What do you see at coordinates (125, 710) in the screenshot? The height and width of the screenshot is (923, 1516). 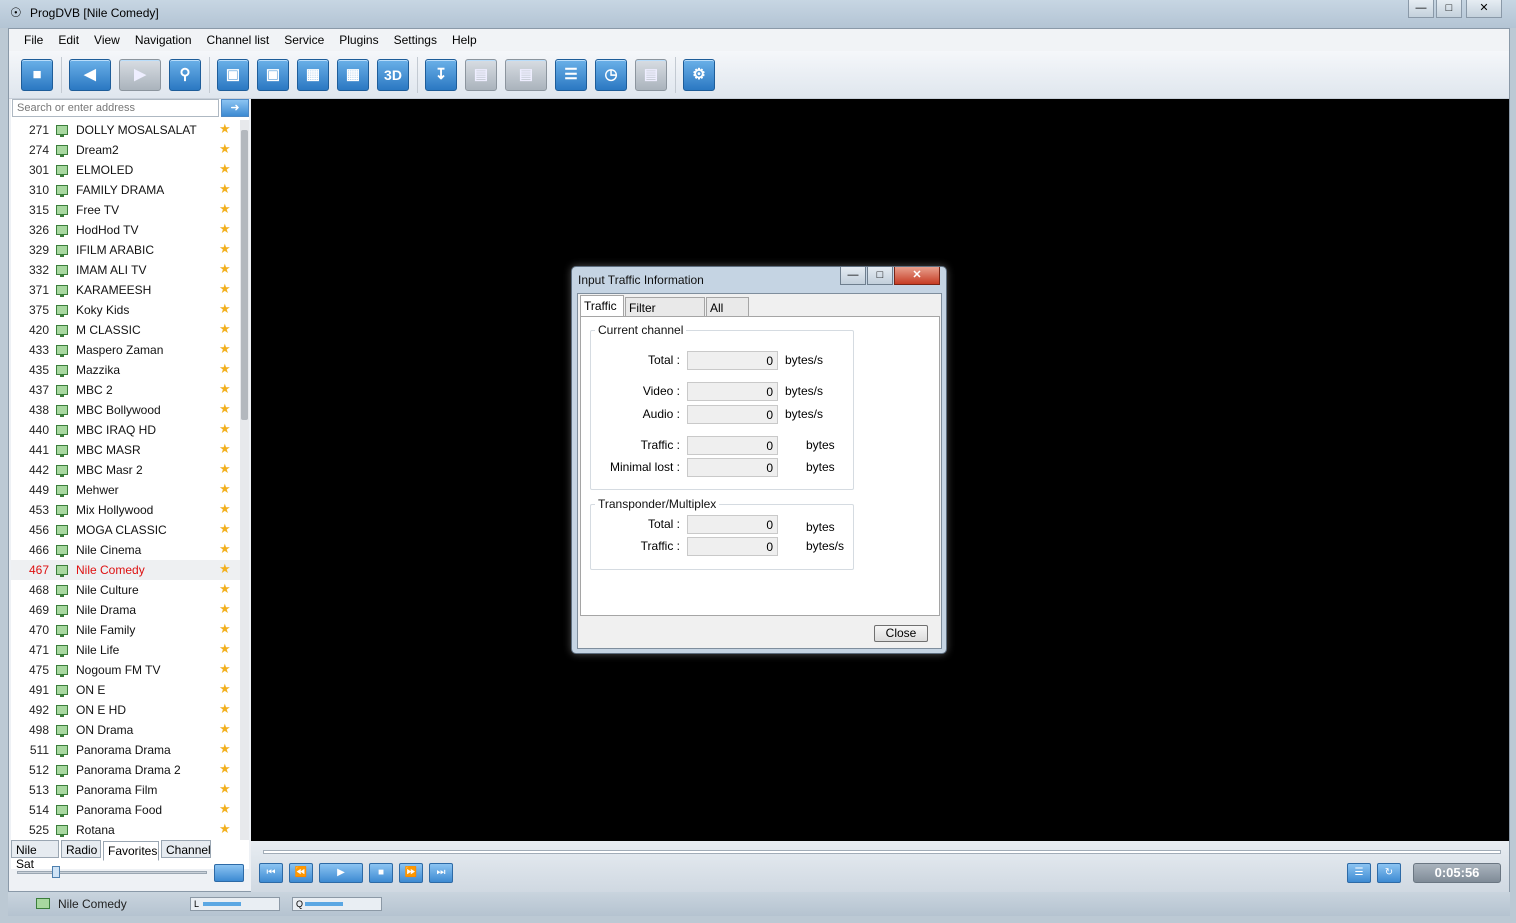 I see `channel-row: 492 ON E HD ★` at bounding box center [125, 710].